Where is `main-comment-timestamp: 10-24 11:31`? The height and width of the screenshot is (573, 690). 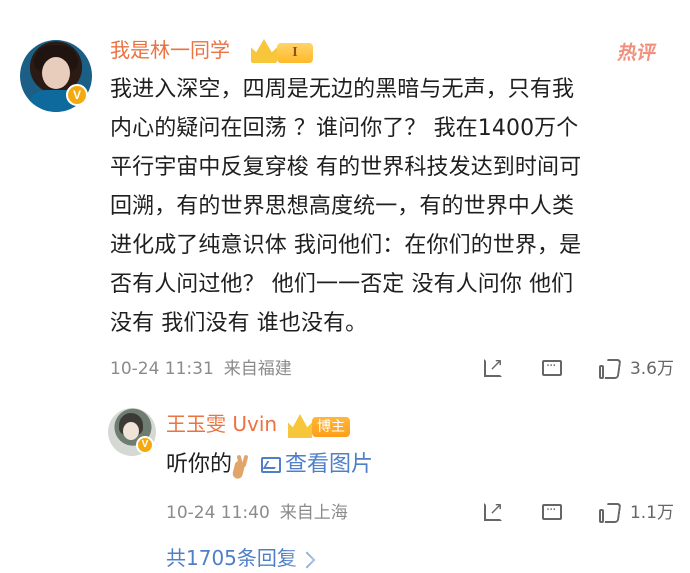
main-comment-timestamp: 10-24 11:31 is located at coordinates (162, 369).